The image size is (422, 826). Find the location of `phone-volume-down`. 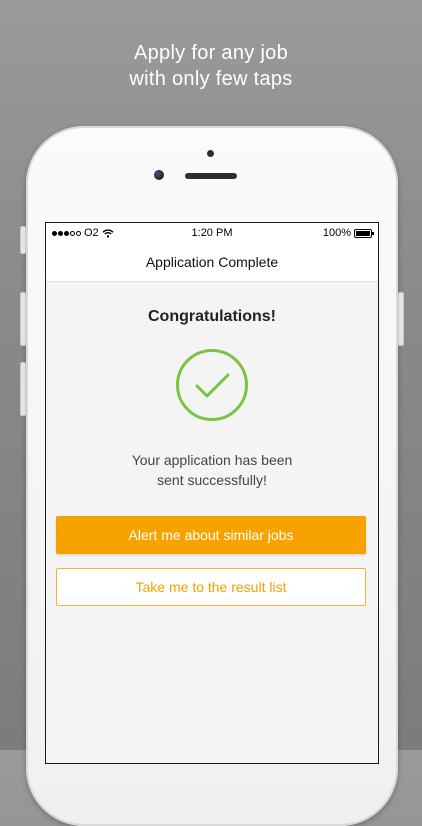

phone-volume-down is located at coordinates (23, 389).